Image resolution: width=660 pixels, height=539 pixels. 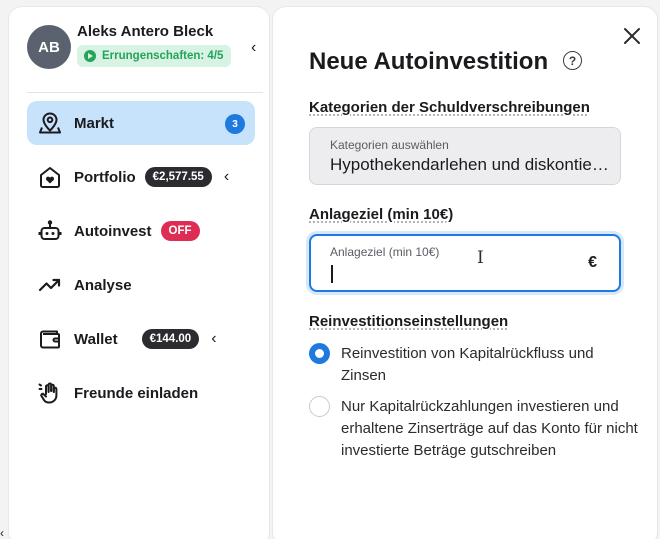 What do you see at coordinates (49, 47) in the screenshot?
I see `avatar: AB` at bounding box center [49, 47].